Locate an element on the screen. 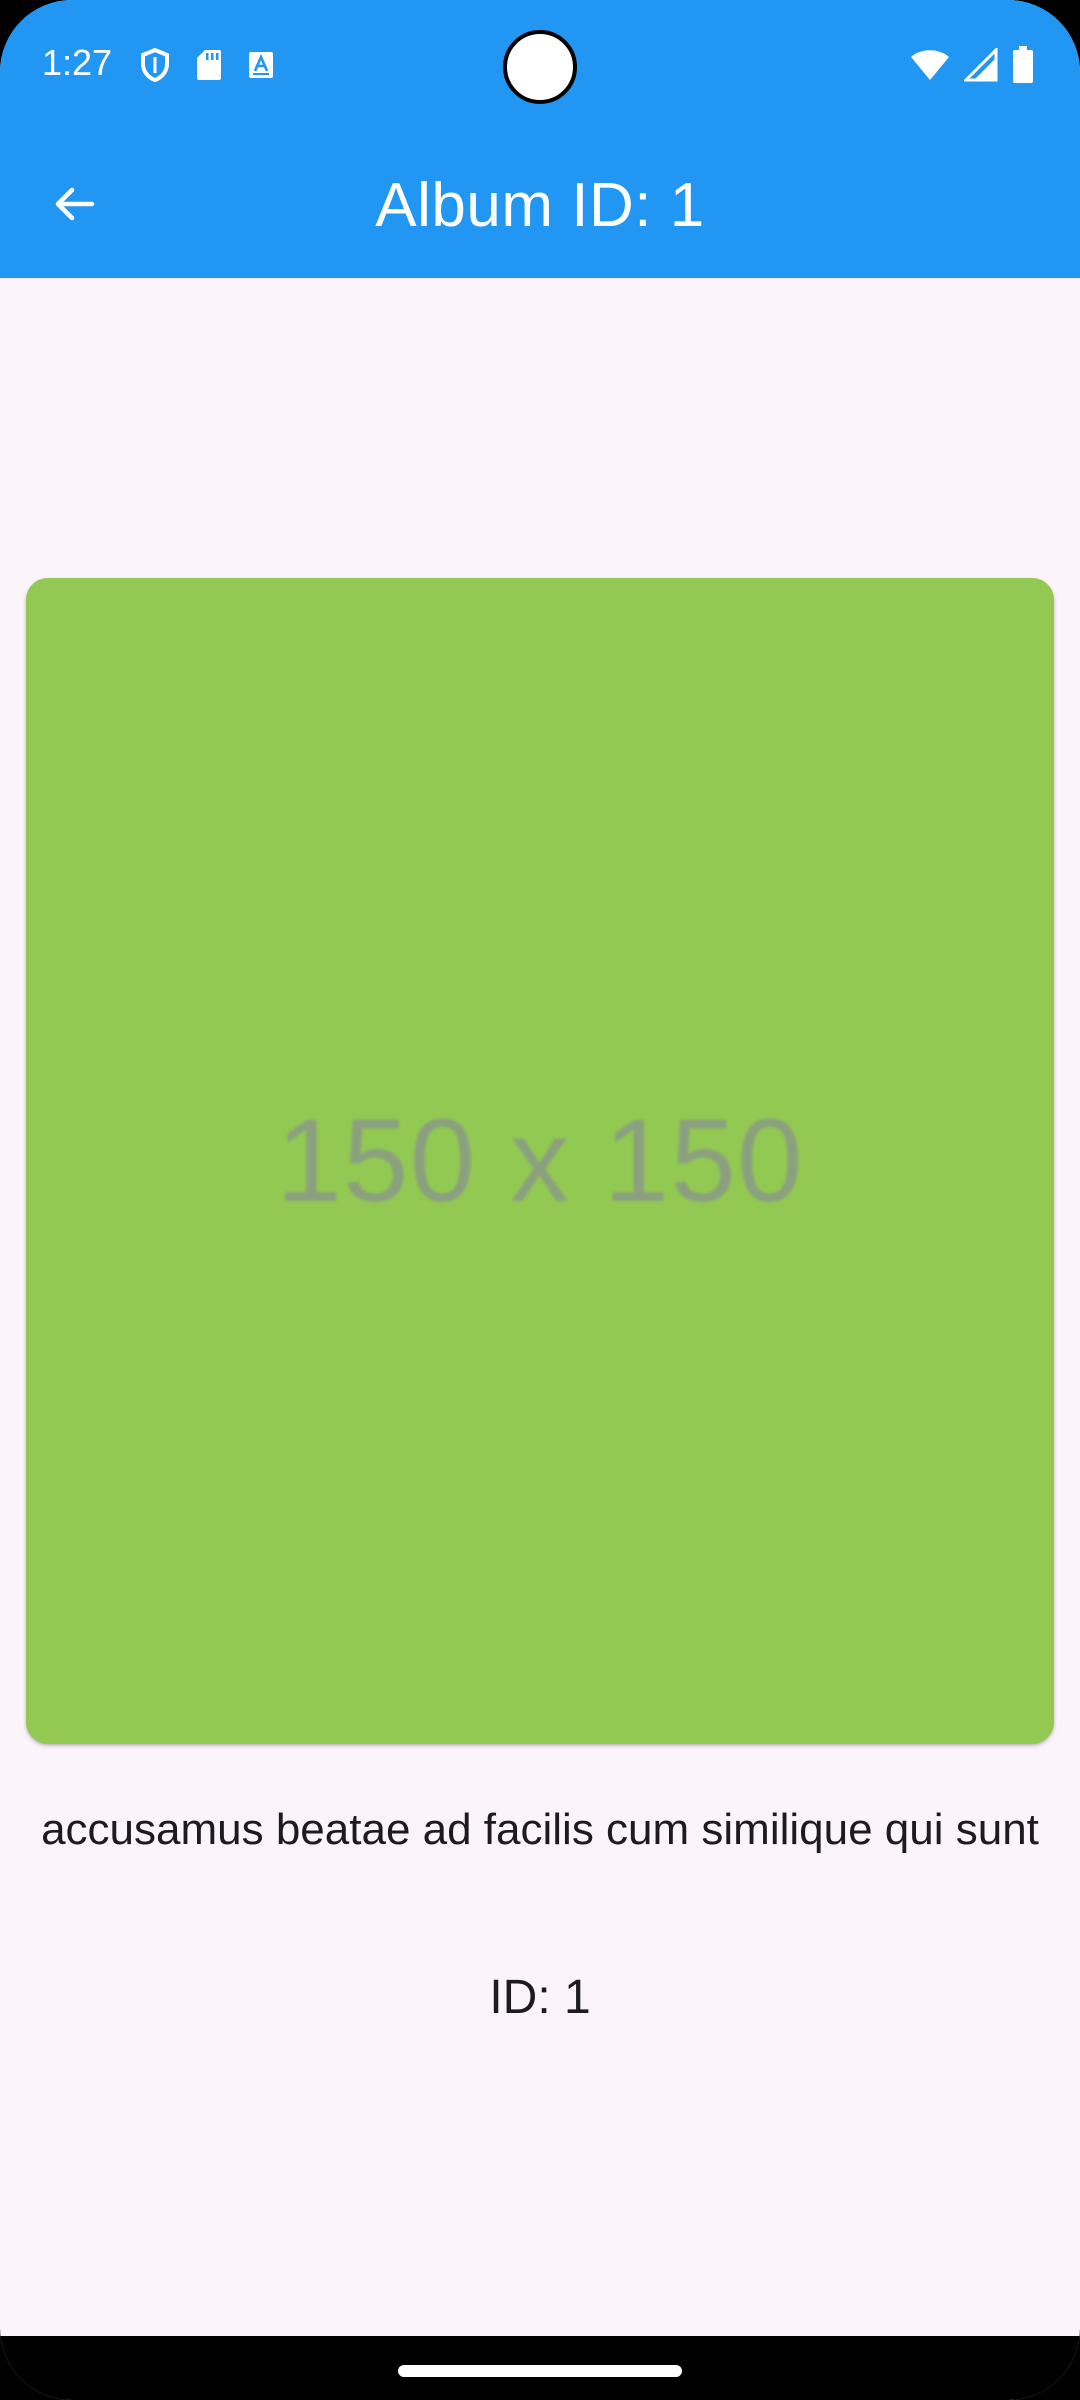 This screenshot has width=1080, height=2400. photo-id: ID: 1 is located at coordinates (540, 1997).